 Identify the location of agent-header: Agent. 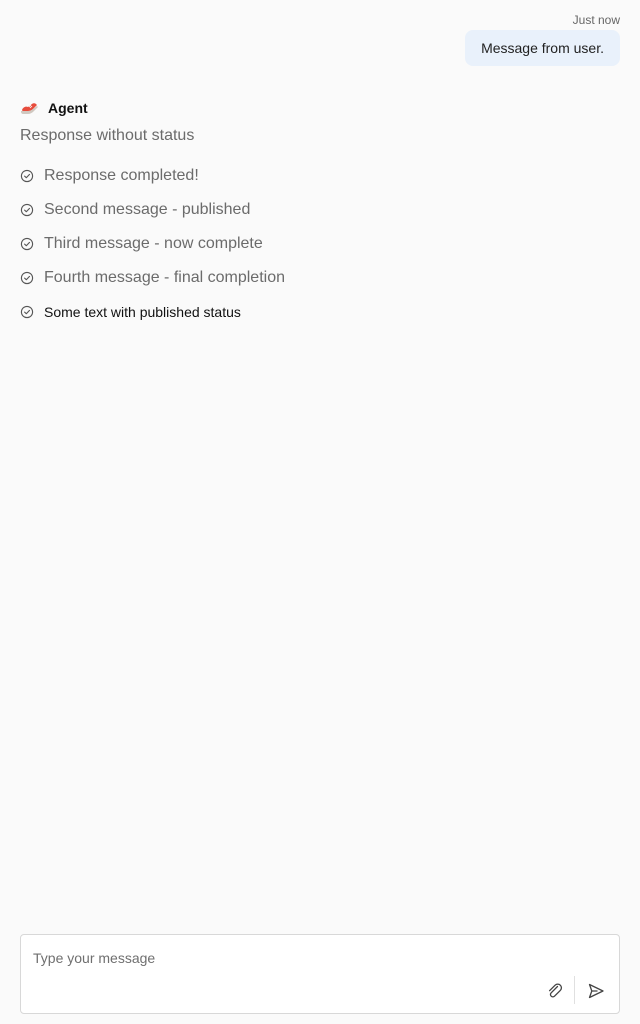
(54, 108).